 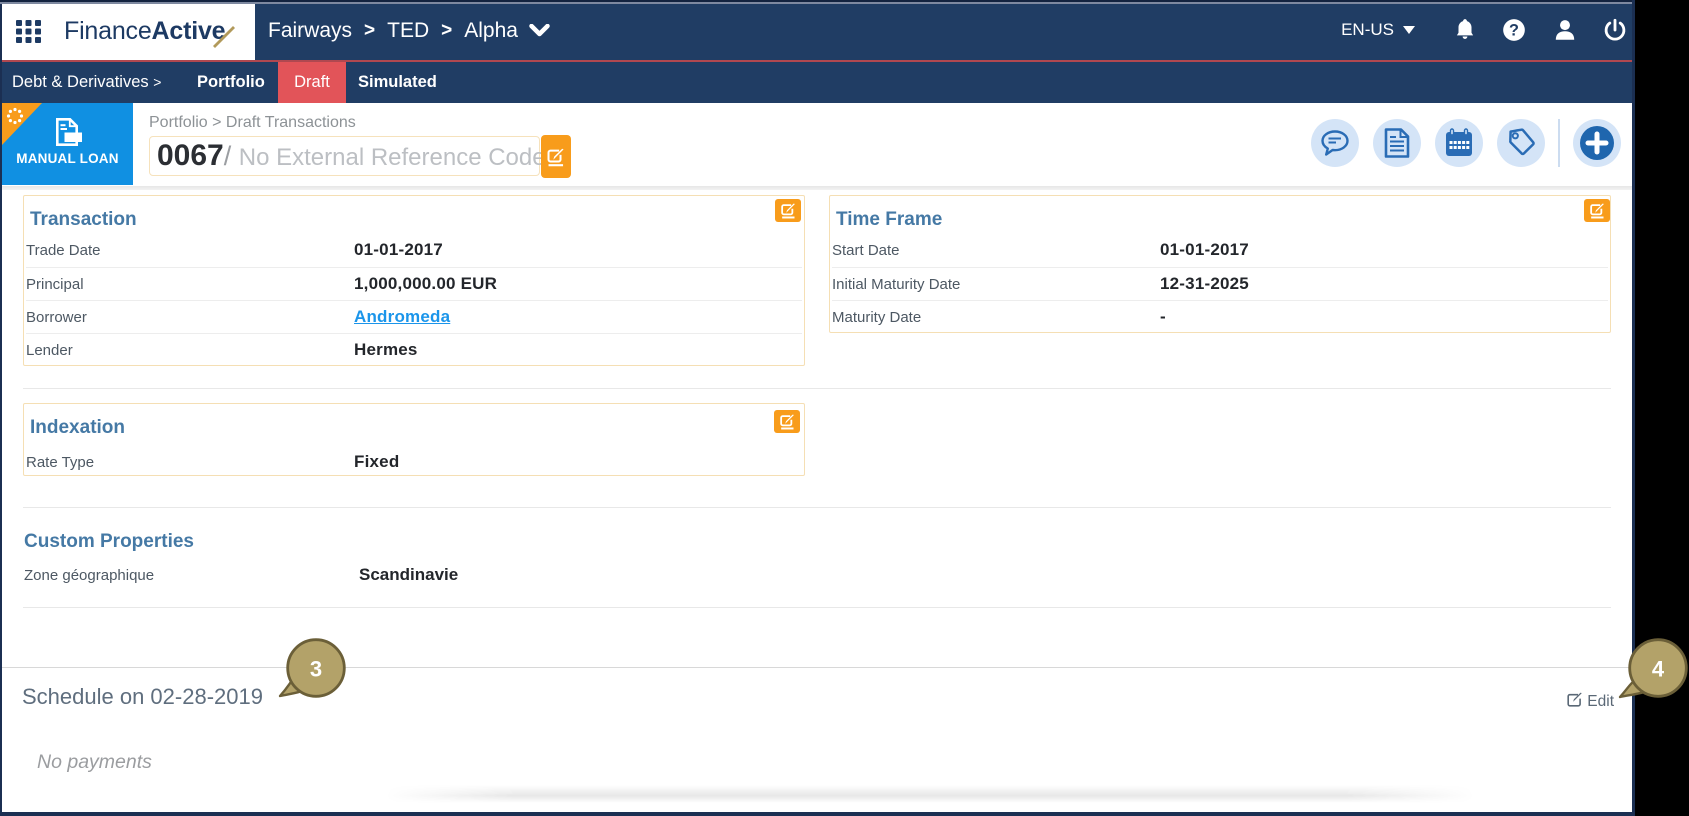 I want to click on svg-text: 4, so click(x=1658, y=669).